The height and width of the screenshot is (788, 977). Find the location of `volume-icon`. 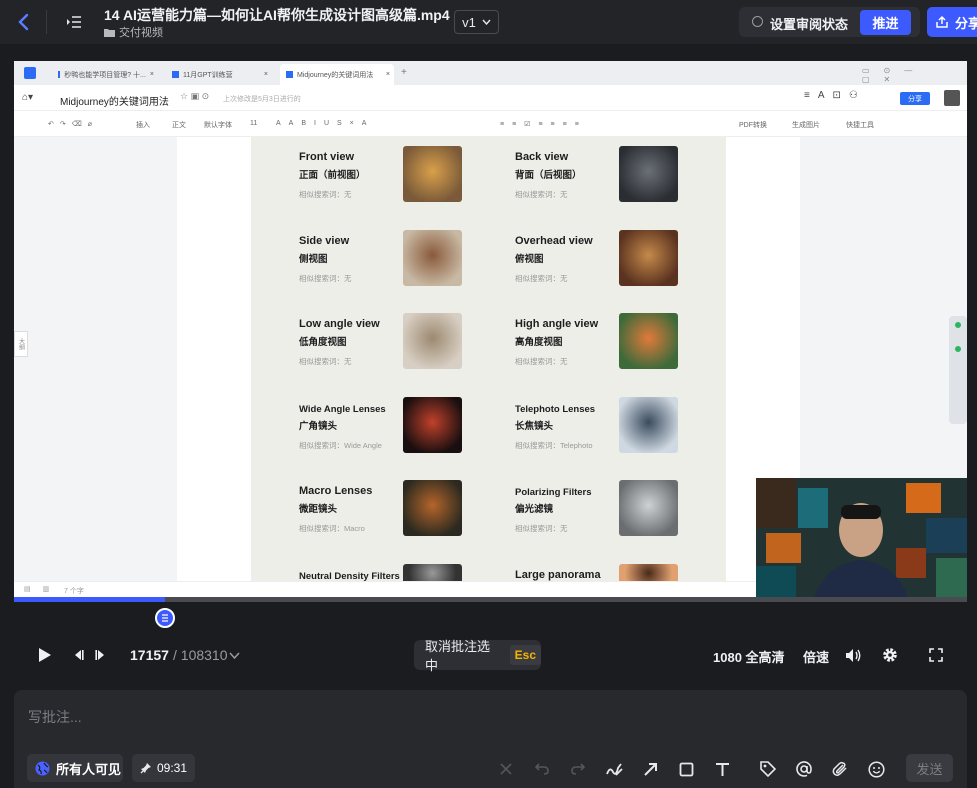

volume-icon is located at coordinates (853, 655).